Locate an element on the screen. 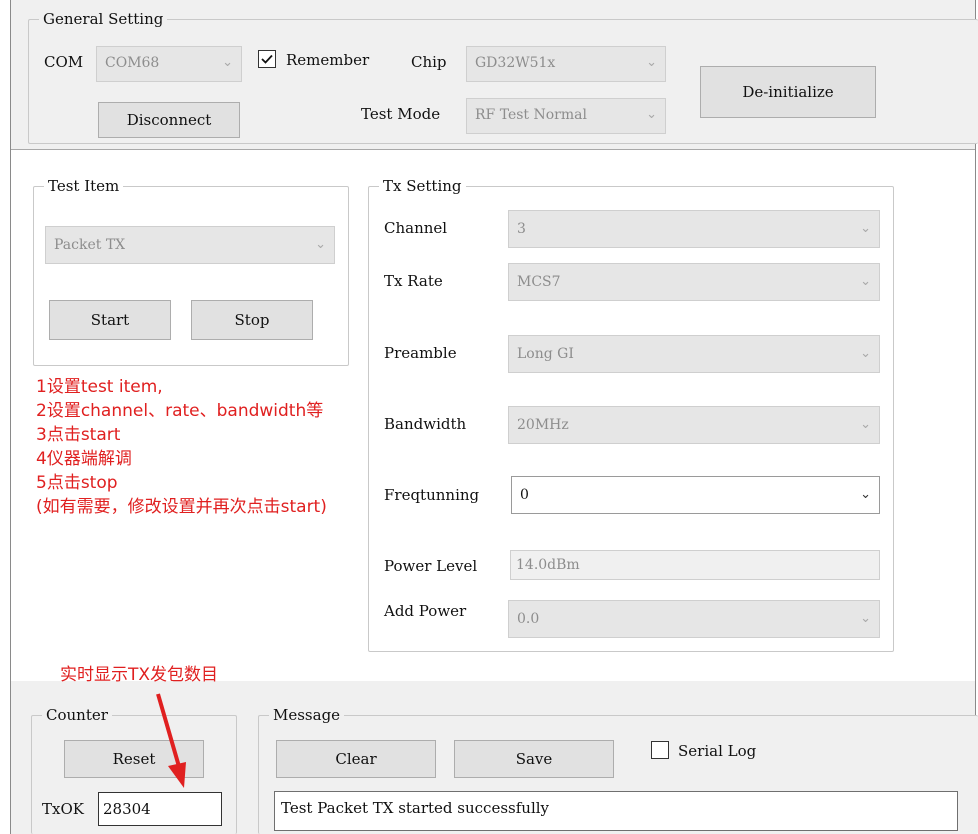 The image size is (978, 834). annotation-step-3: 3点击start is located at coordinates (78, 435).